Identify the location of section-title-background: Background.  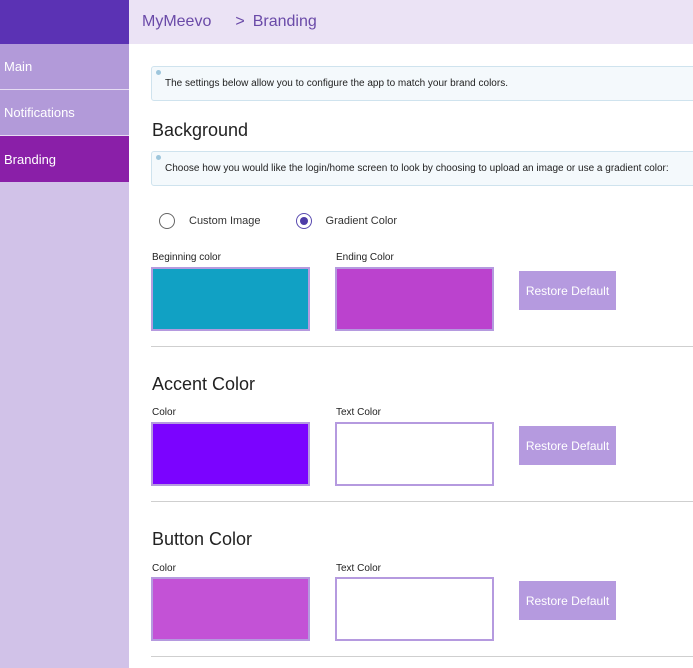
(200, 130).